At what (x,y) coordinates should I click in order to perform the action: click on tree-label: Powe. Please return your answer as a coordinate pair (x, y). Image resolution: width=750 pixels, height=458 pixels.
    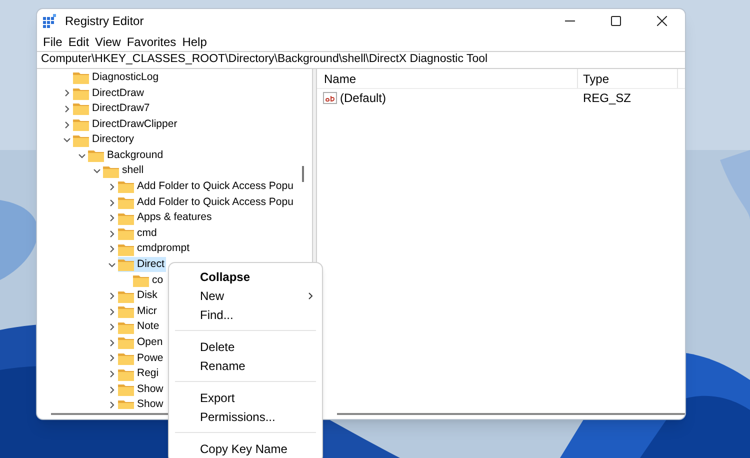
    Looking at the image, I should click on (150, 358).